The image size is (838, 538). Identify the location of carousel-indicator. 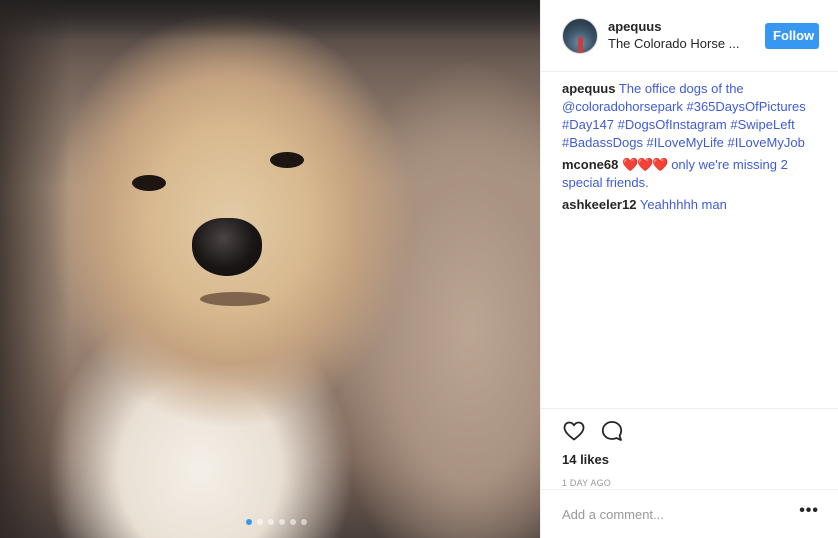
(276, 522).